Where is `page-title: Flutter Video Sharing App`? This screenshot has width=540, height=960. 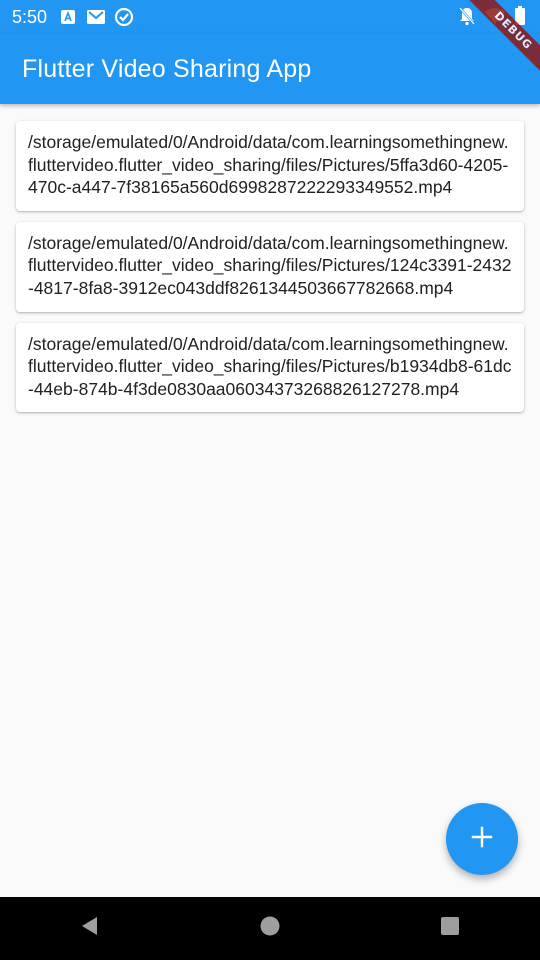 page-title: Flutter Video Sharing App is located at coordinates (167, 68).